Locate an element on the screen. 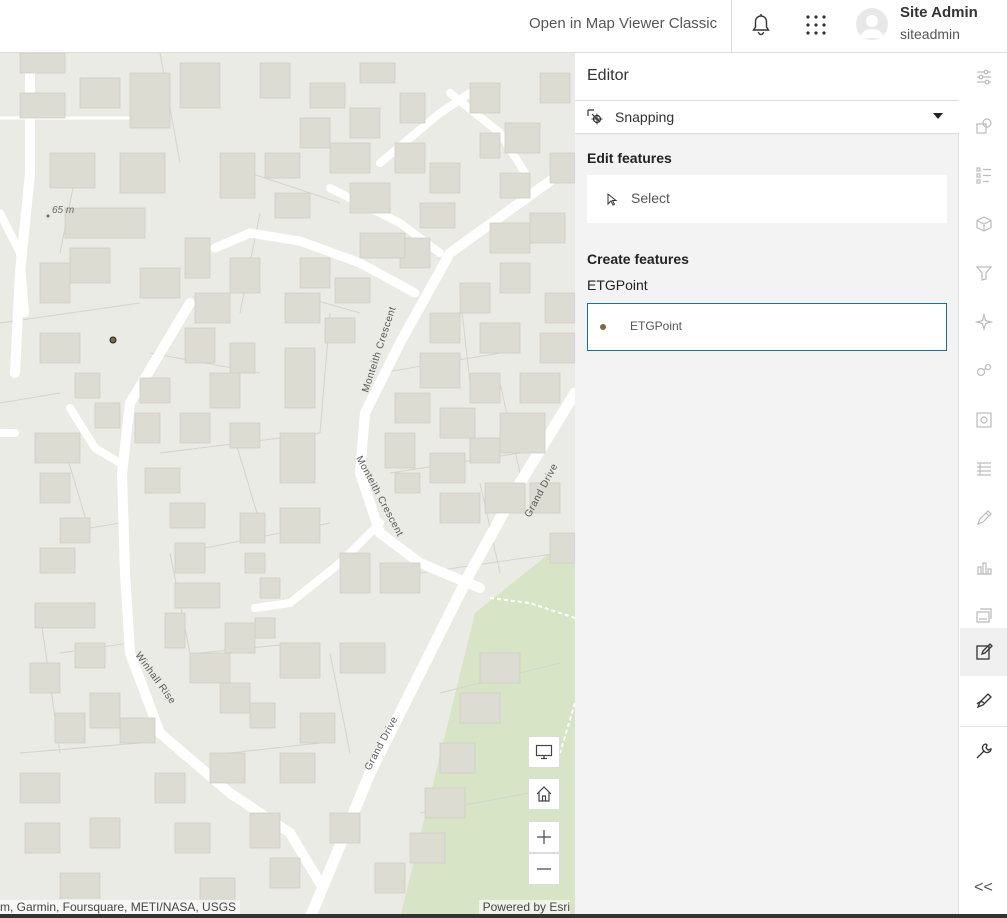  settings-gear-icon is located at coordinates (983, 420).